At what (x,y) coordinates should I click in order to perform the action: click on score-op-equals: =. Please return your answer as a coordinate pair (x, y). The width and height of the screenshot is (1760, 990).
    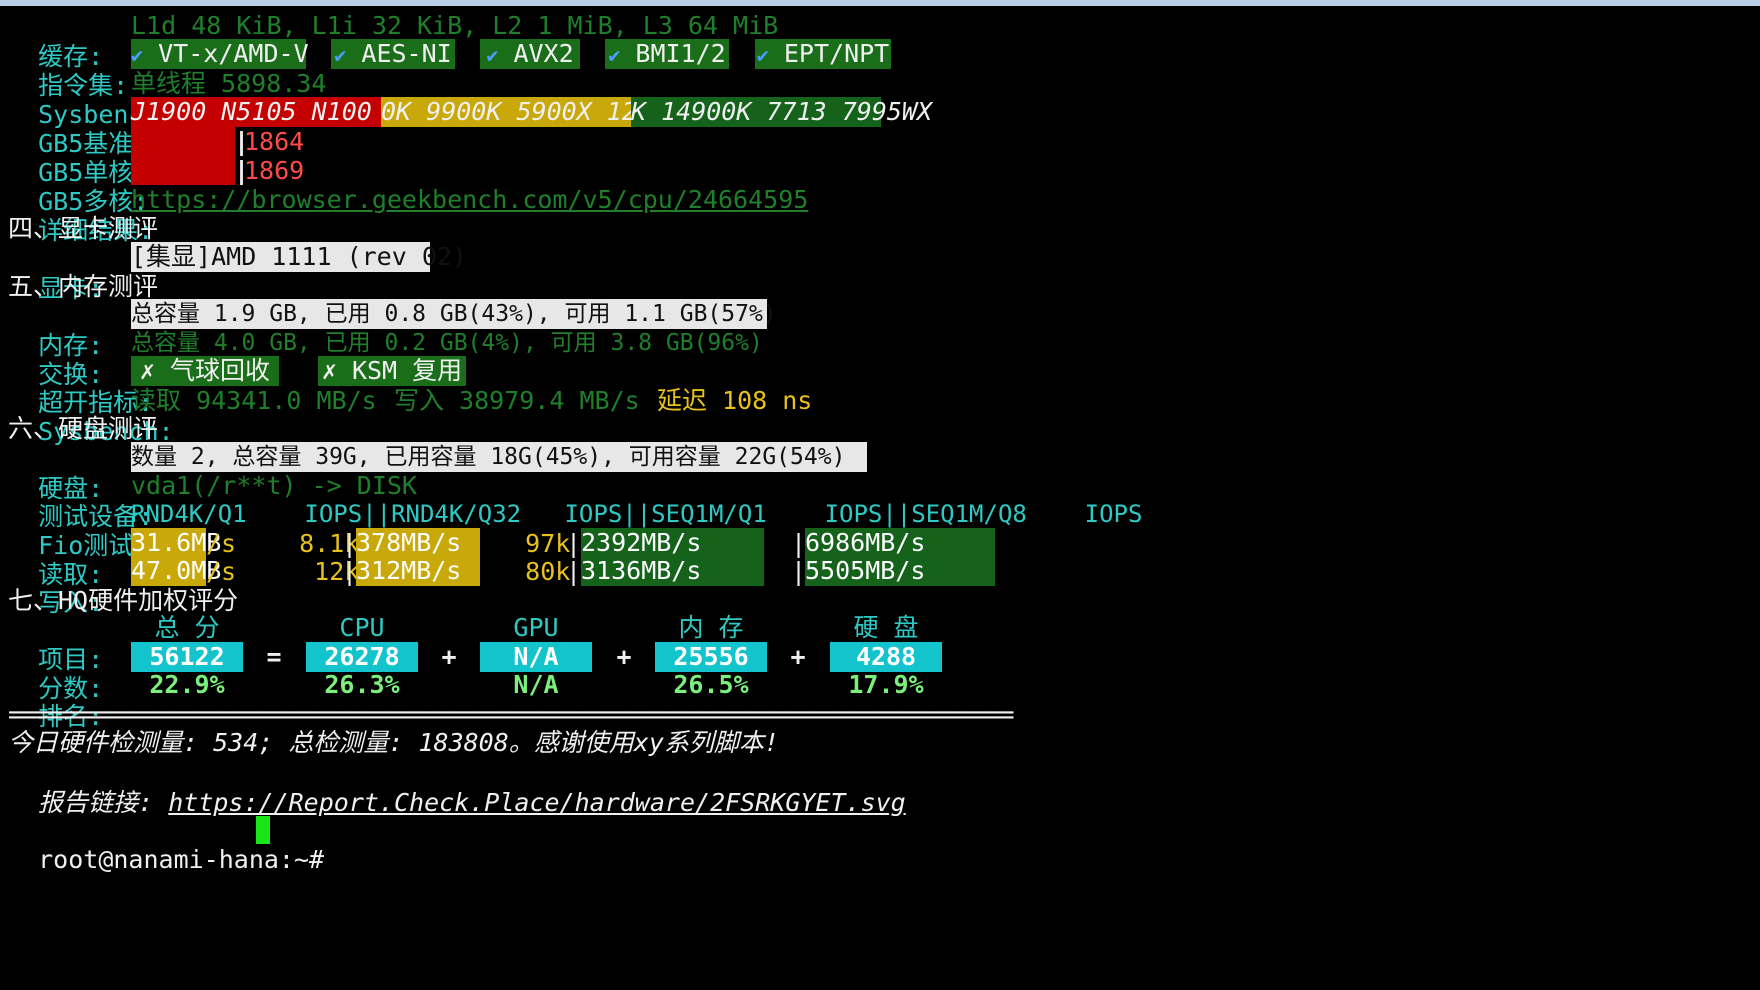
    Looking at the image, I should click on (274, 656).